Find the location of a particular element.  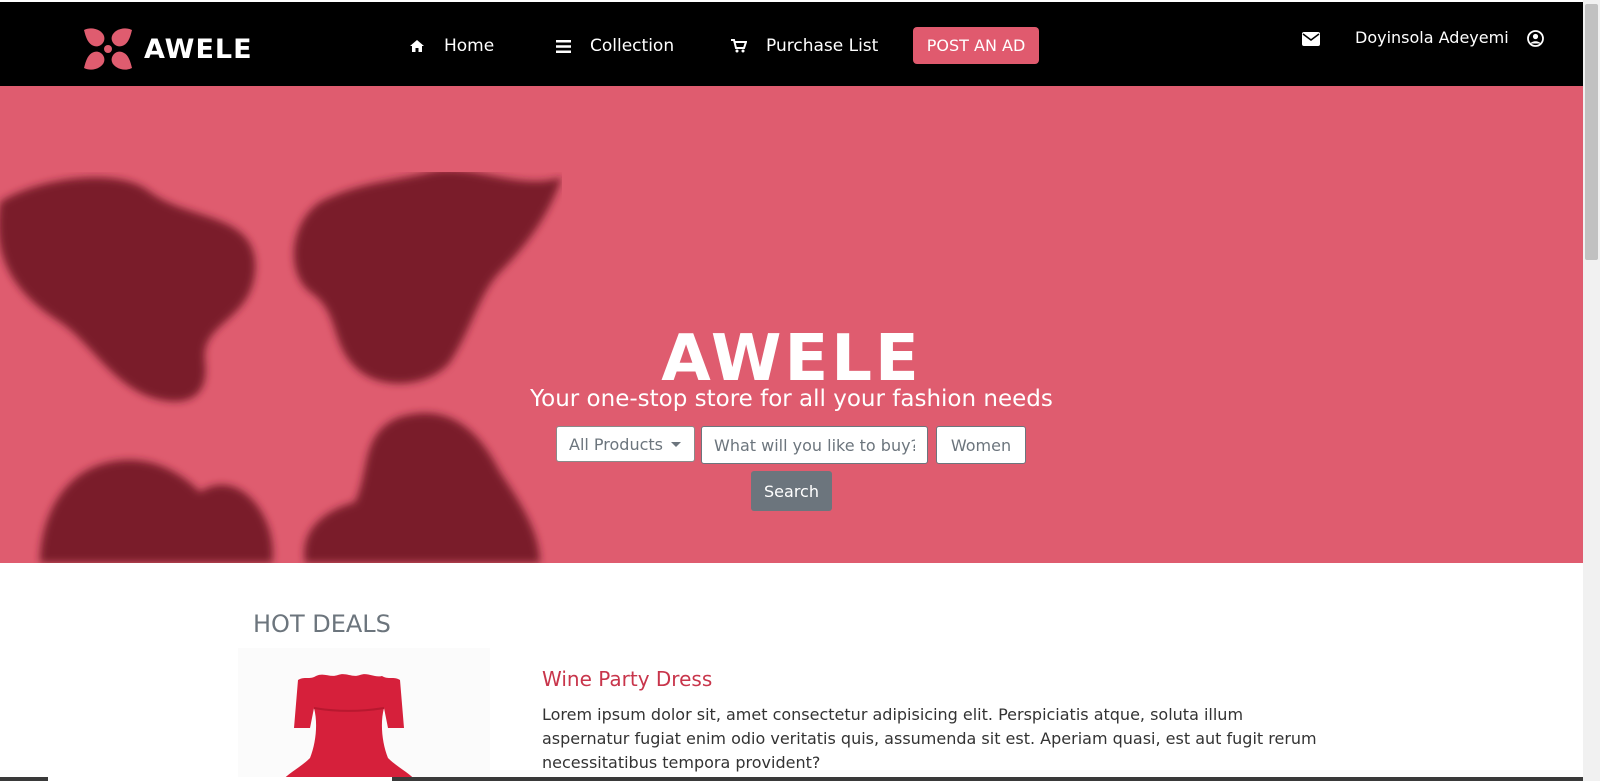

brand-logo-icon is located at coordinates (108, 49).